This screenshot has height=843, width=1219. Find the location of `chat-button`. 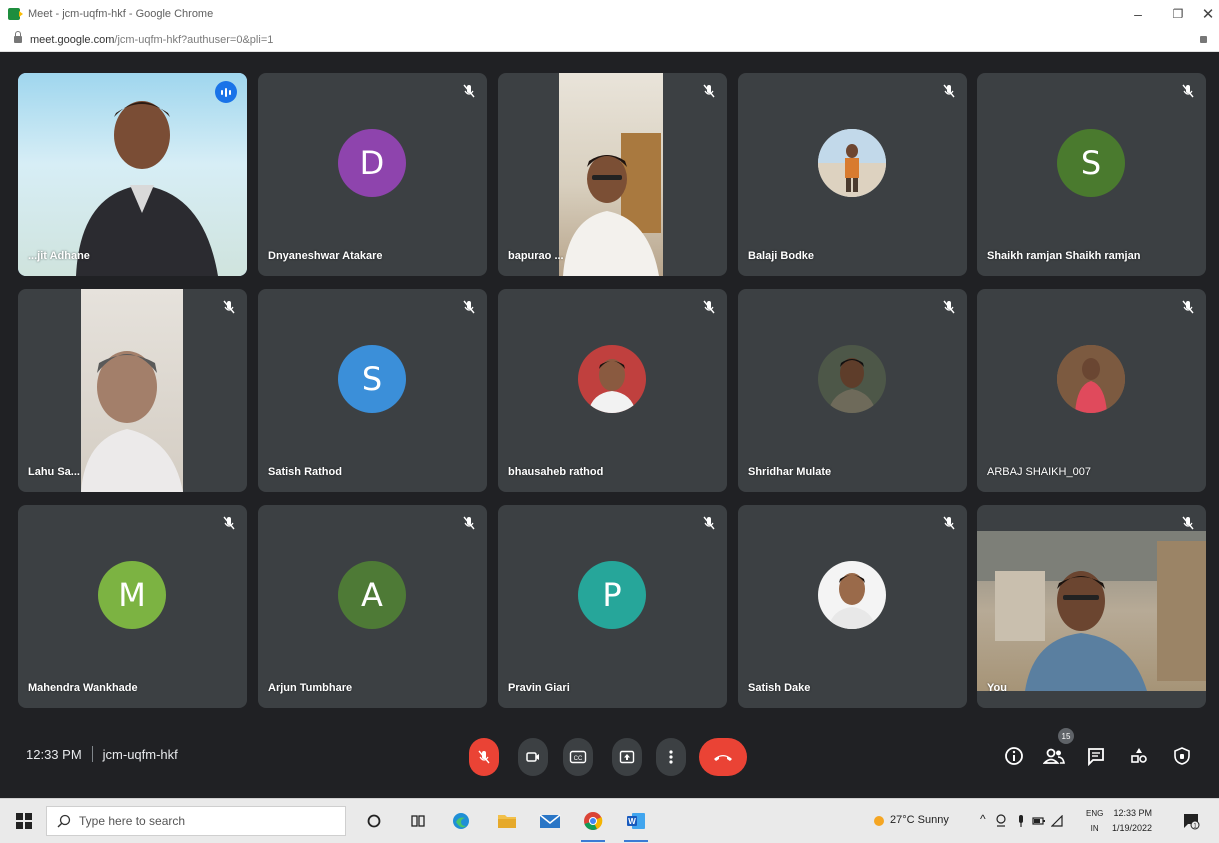

chat-button is located at coordinates (1096, 756).